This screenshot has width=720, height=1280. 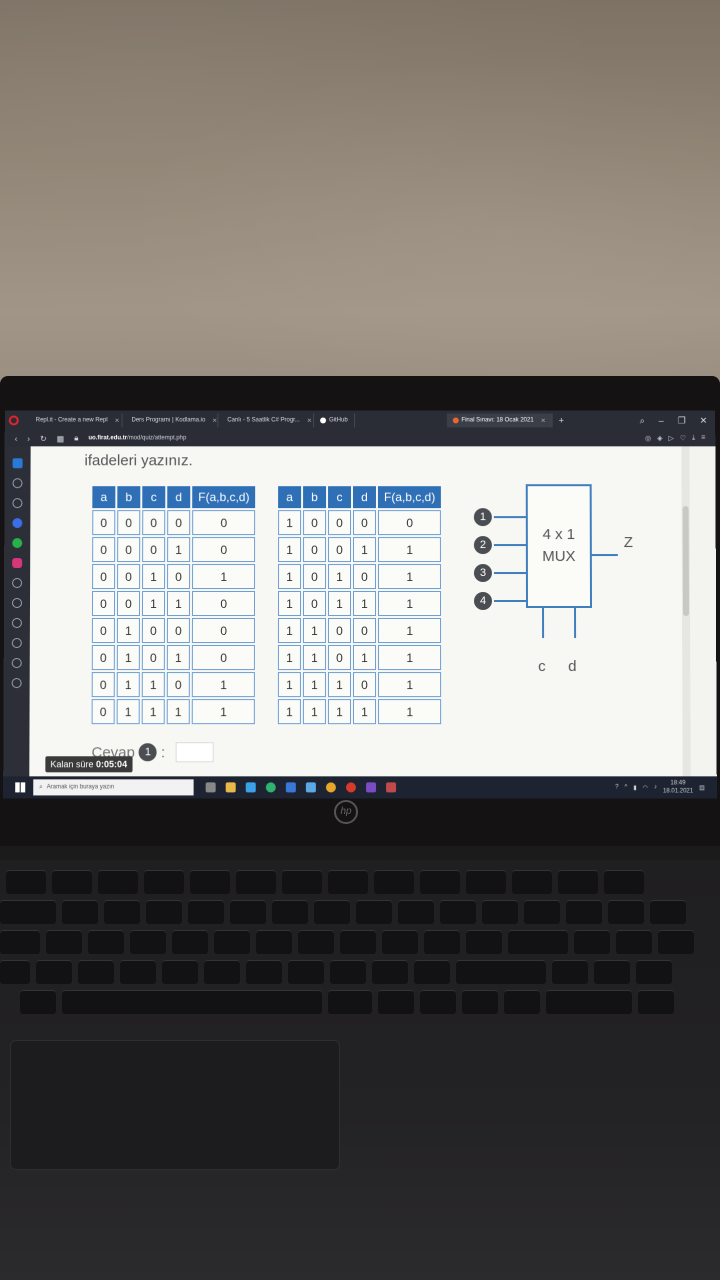 I want to click on heart-icon: ♡, so click(x=683, y=438).